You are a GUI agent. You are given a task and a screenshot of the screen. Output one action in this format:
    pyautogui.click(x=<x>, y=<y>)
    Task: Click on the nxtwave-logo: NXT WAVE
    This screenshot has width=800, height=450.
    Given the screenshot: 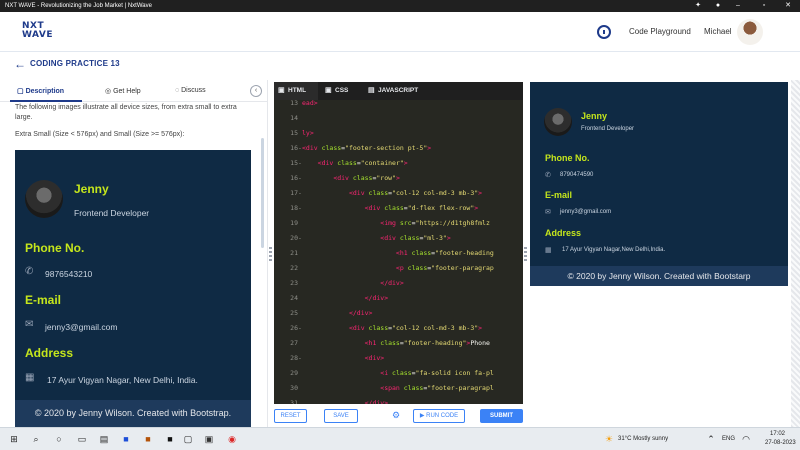 What is the action you would take?
    pyautogui.click(x=37, y=31)
    